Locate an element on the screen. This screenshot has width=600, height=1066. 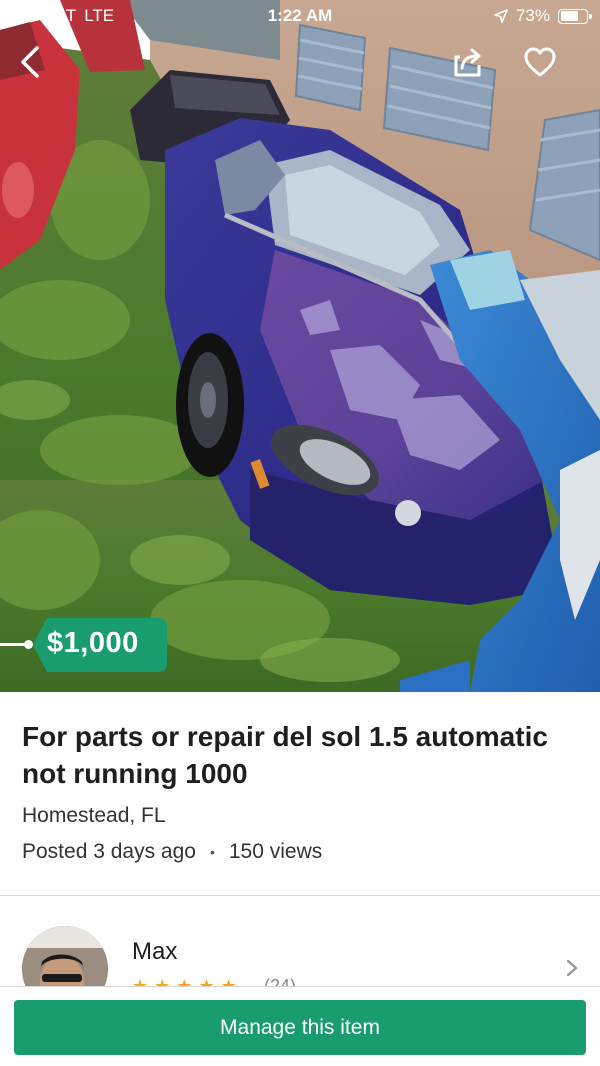
battery-cap is located at coordinates (590, 16).